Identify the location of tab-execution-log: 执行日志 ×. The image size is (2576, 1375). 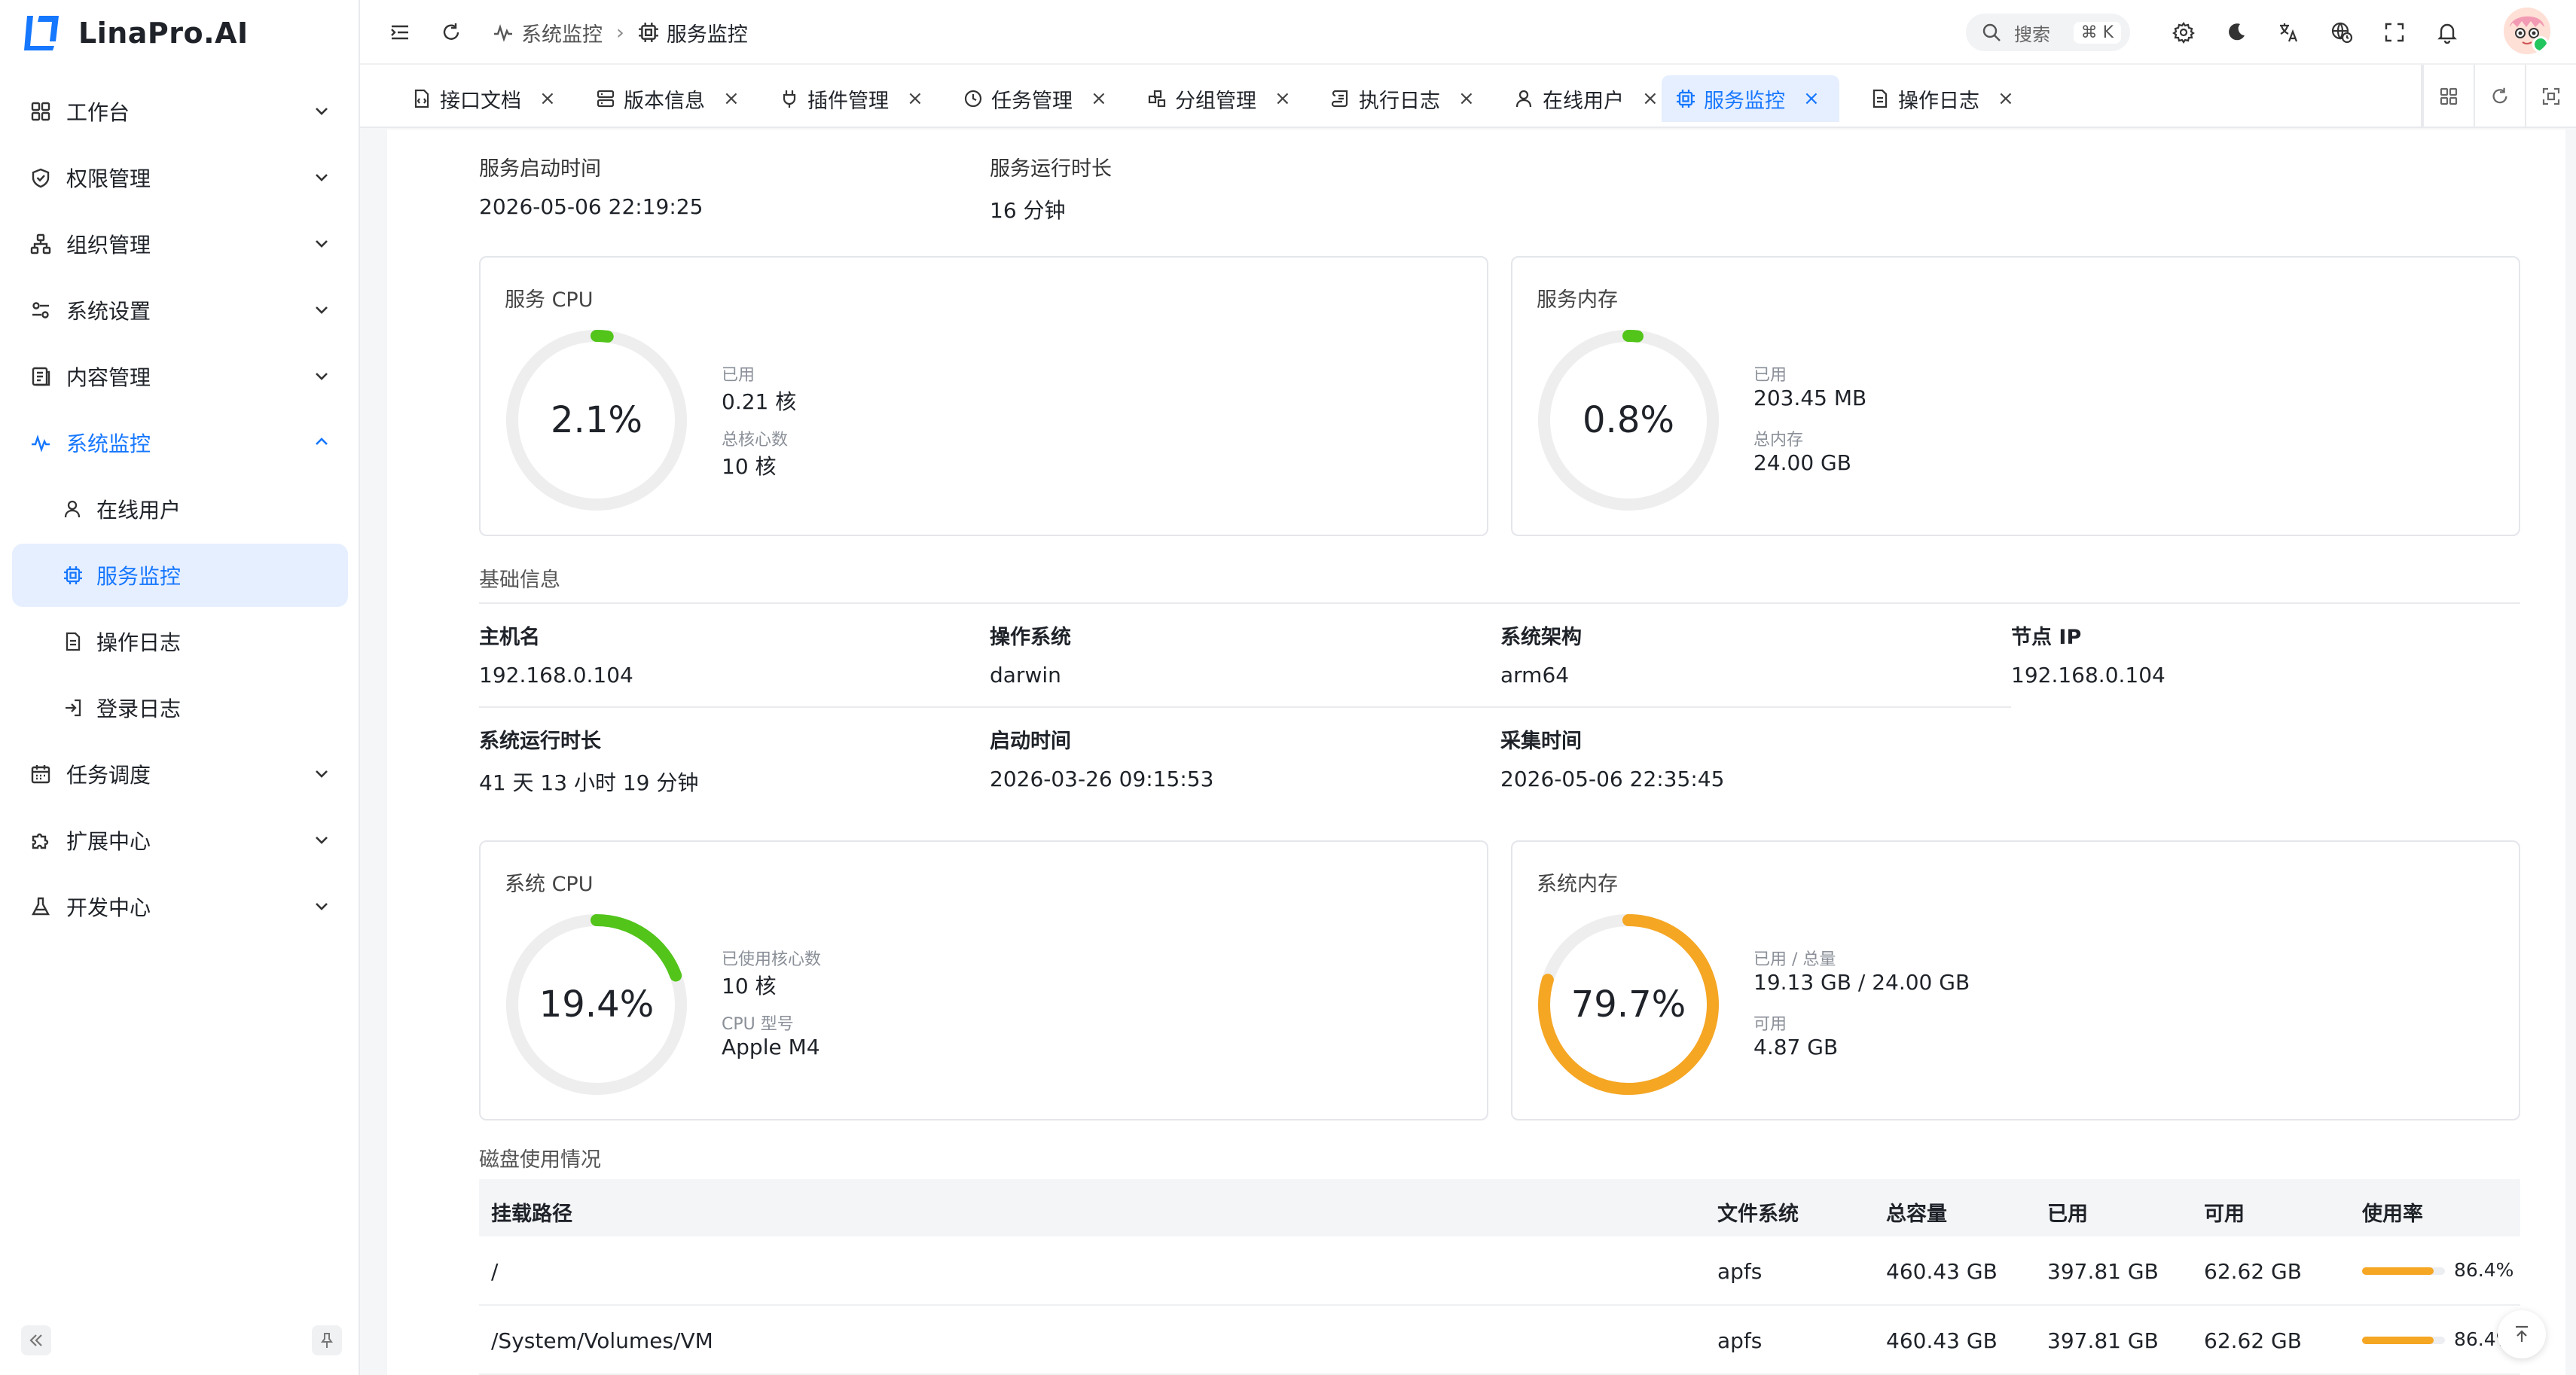
(1403, 98).